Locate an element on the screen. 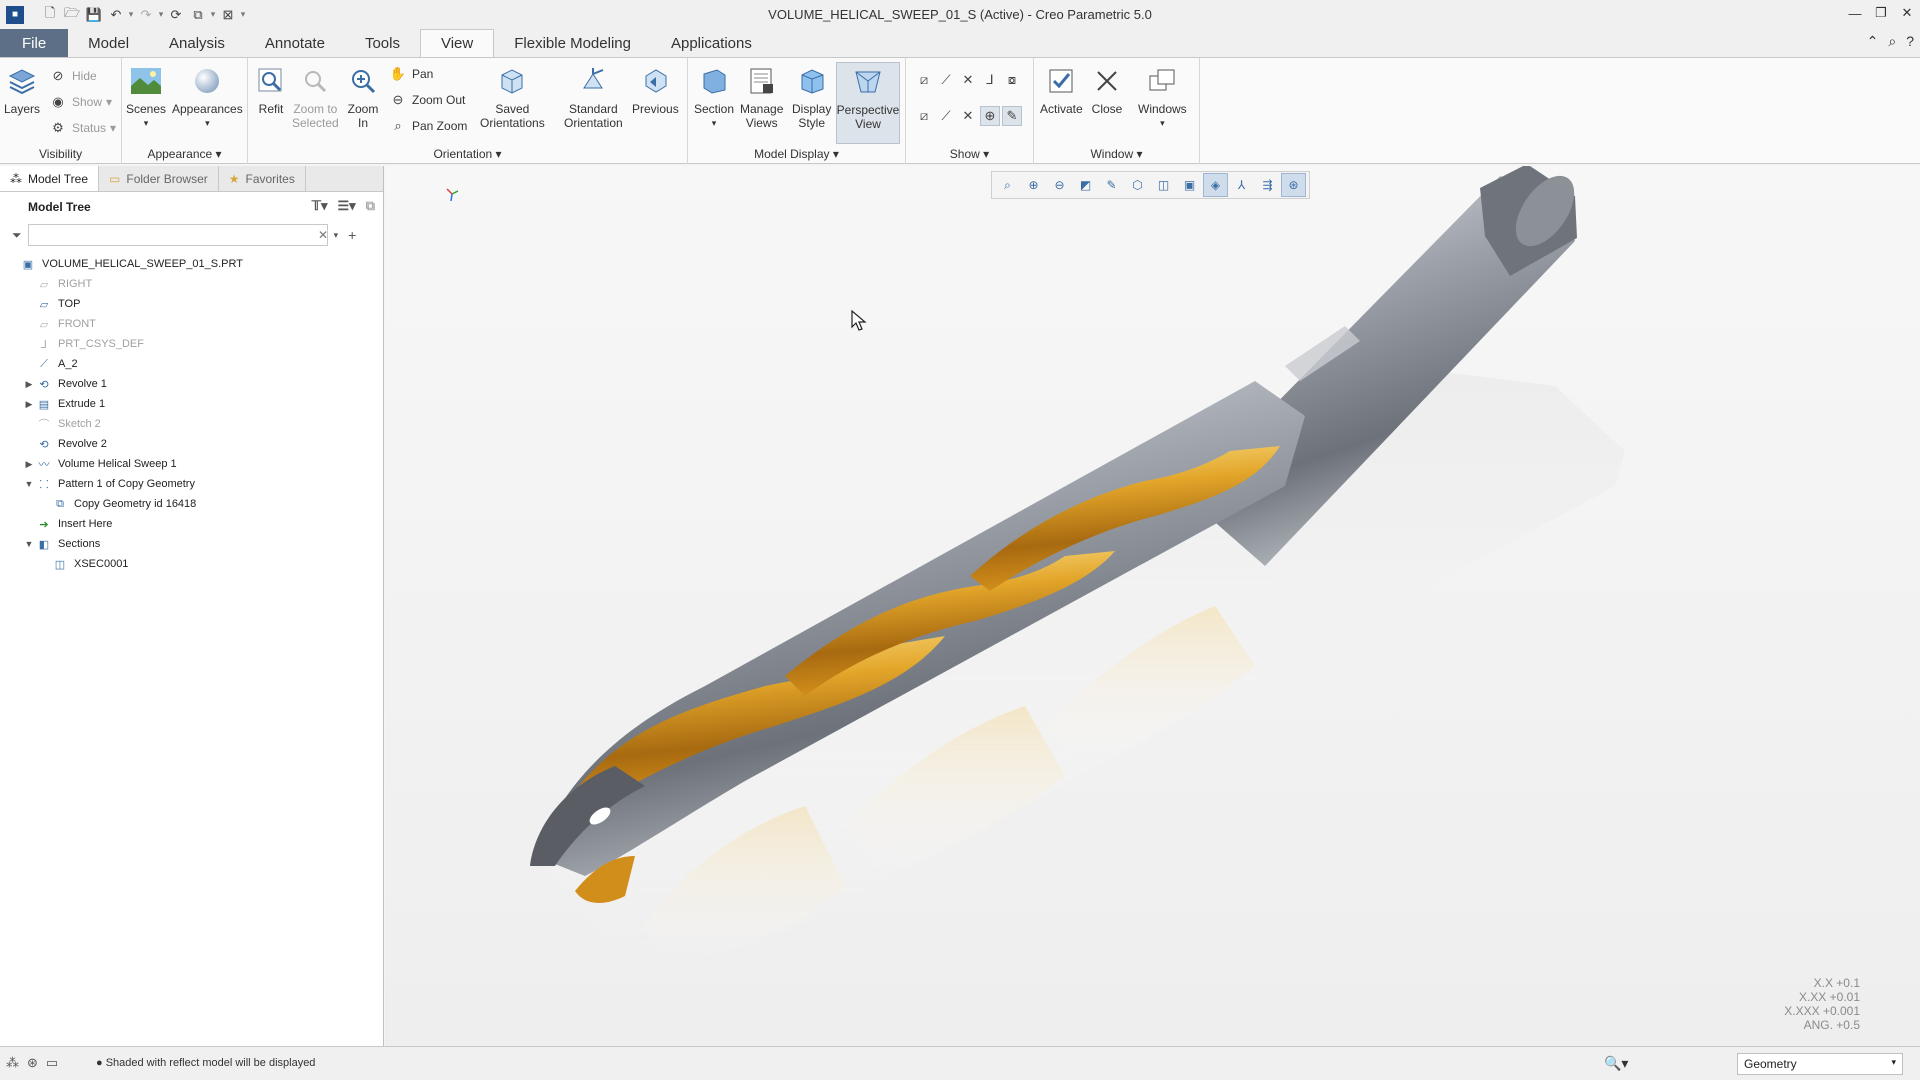 The height and width of the screenshot is (1080, 1920). plane-tag-icon: ⧄ is located at coordinates (924, 116).